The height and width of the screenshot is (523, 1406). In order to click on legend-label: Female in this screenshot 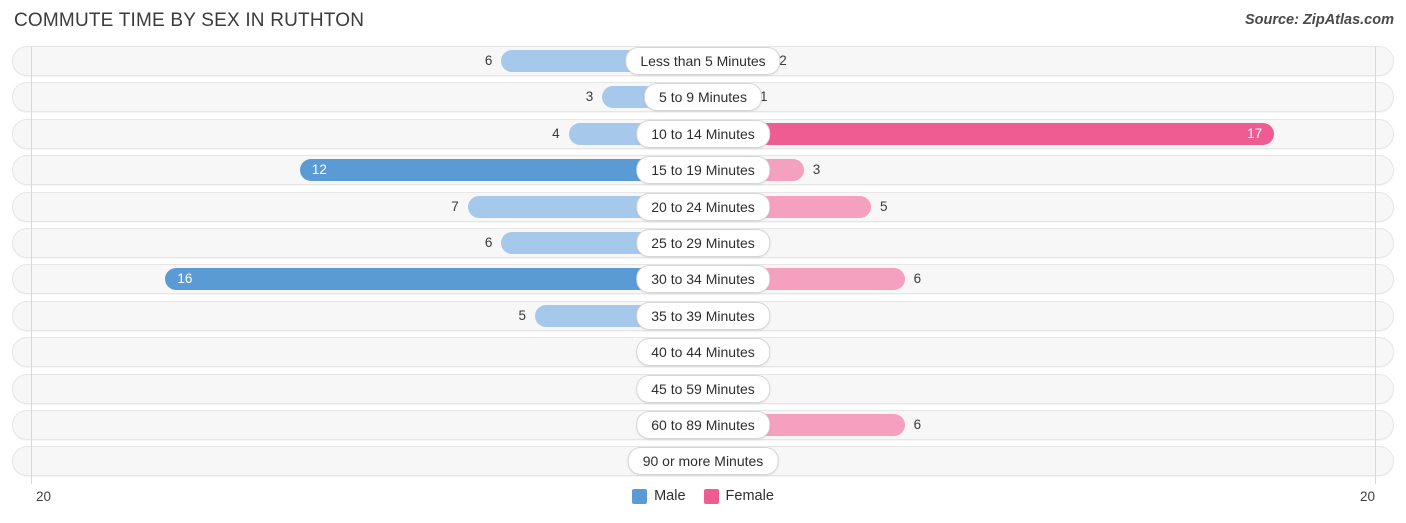, I will do `click(749, 496)`.